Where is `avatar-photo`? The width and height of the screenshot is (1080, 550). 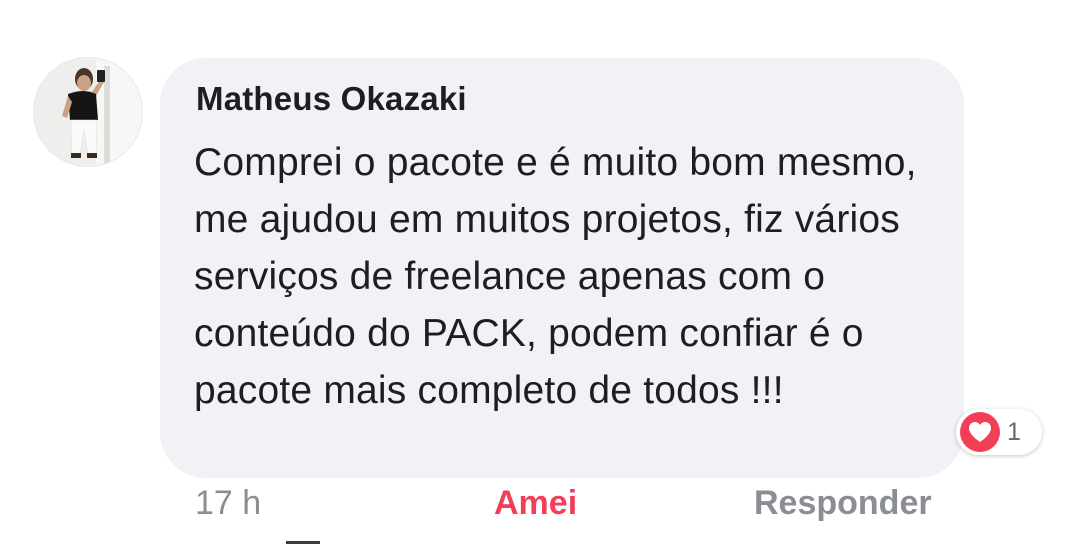
avatar-photo is located at coordinates (88, 112).